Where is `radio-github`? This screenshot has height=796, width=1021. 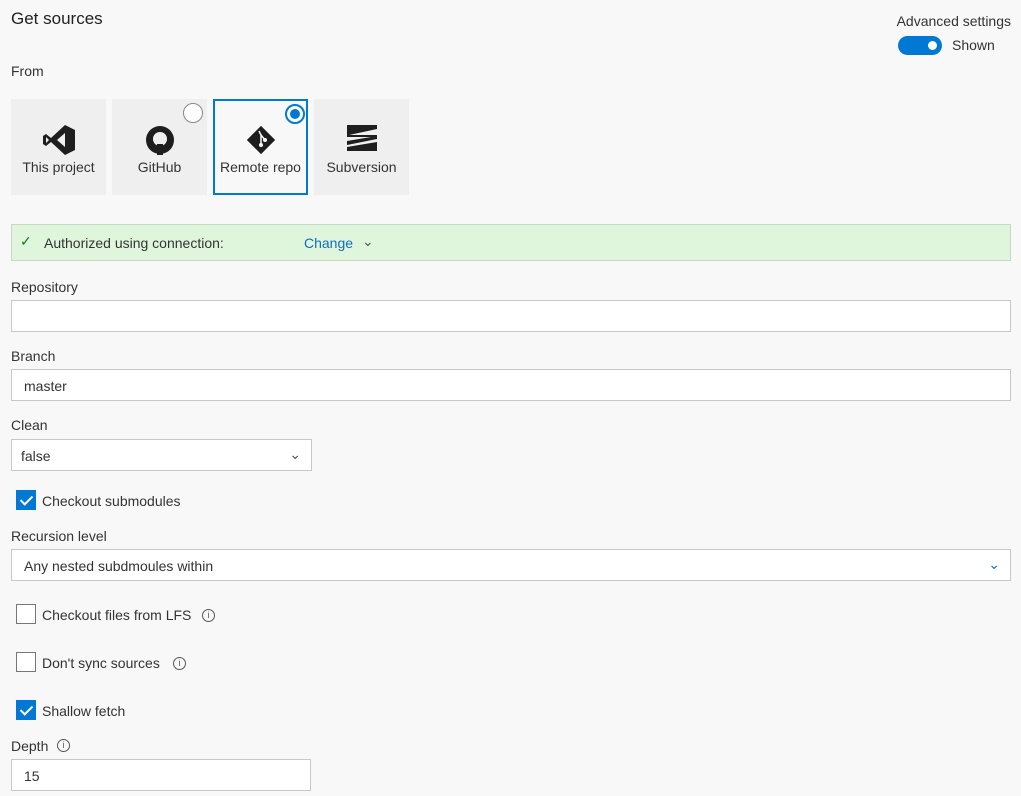
radio-github is located at coordinates (193, 113).